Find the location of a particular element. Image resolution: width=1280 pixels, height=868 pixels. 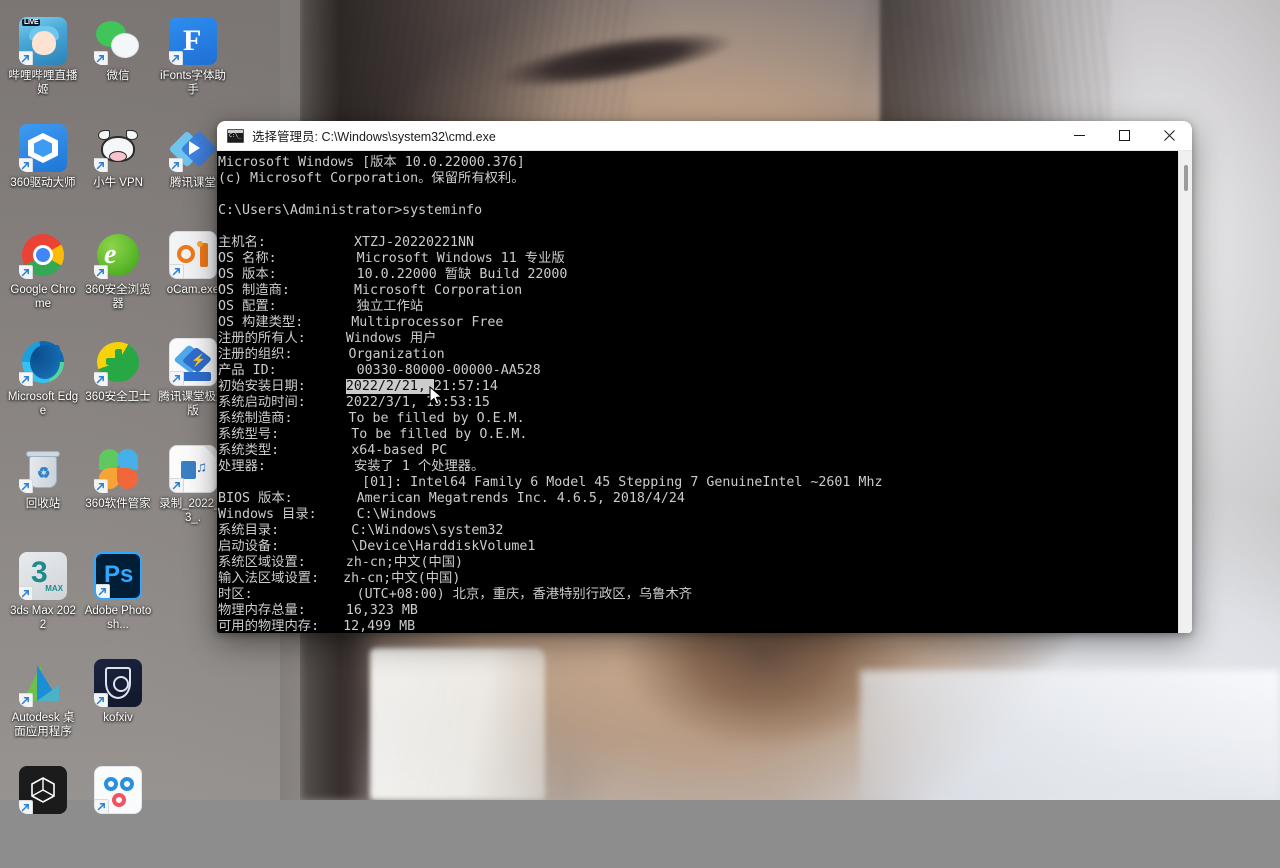

desktop-icon-360-software-manager: 360软件管家 is located at coordinates (118, 493).